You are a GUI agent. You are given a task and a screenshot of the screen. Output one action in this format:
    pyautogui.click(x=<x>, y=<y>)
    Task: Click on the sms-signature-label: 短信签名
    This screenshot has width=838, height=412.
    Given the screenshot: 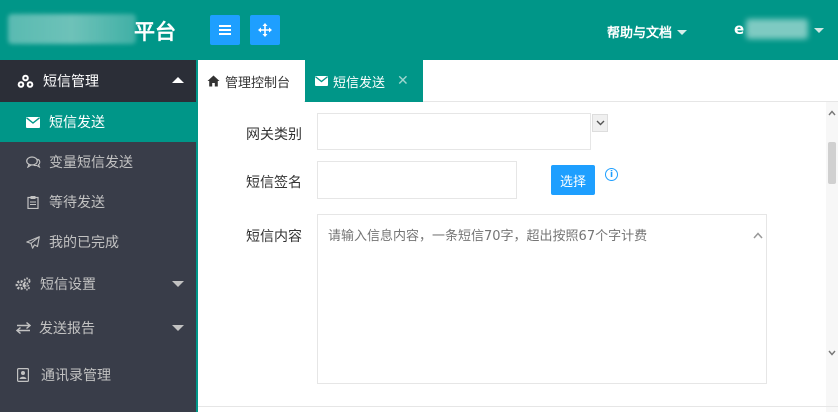 What is the action you would take?
    pyautogui.click(x=274, y=183)
    